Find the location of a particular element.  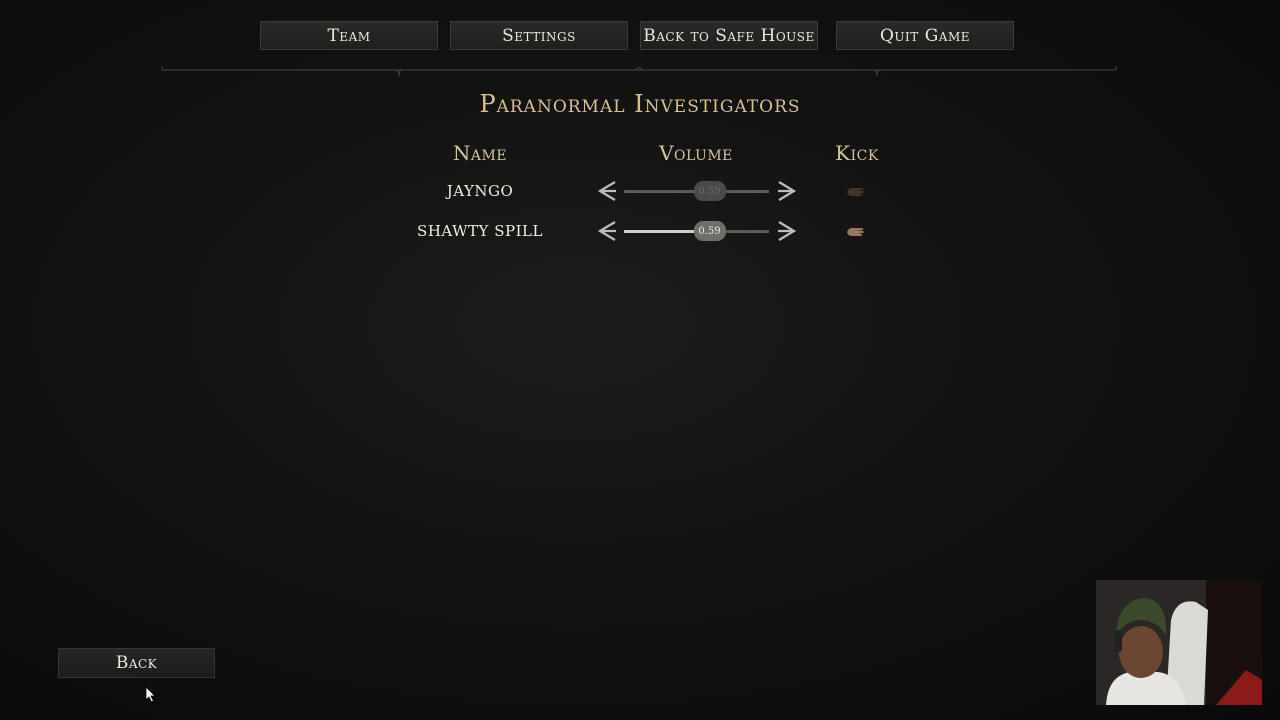

player-row: JAYNGO 0.59 is located at coordinates (640, 193).